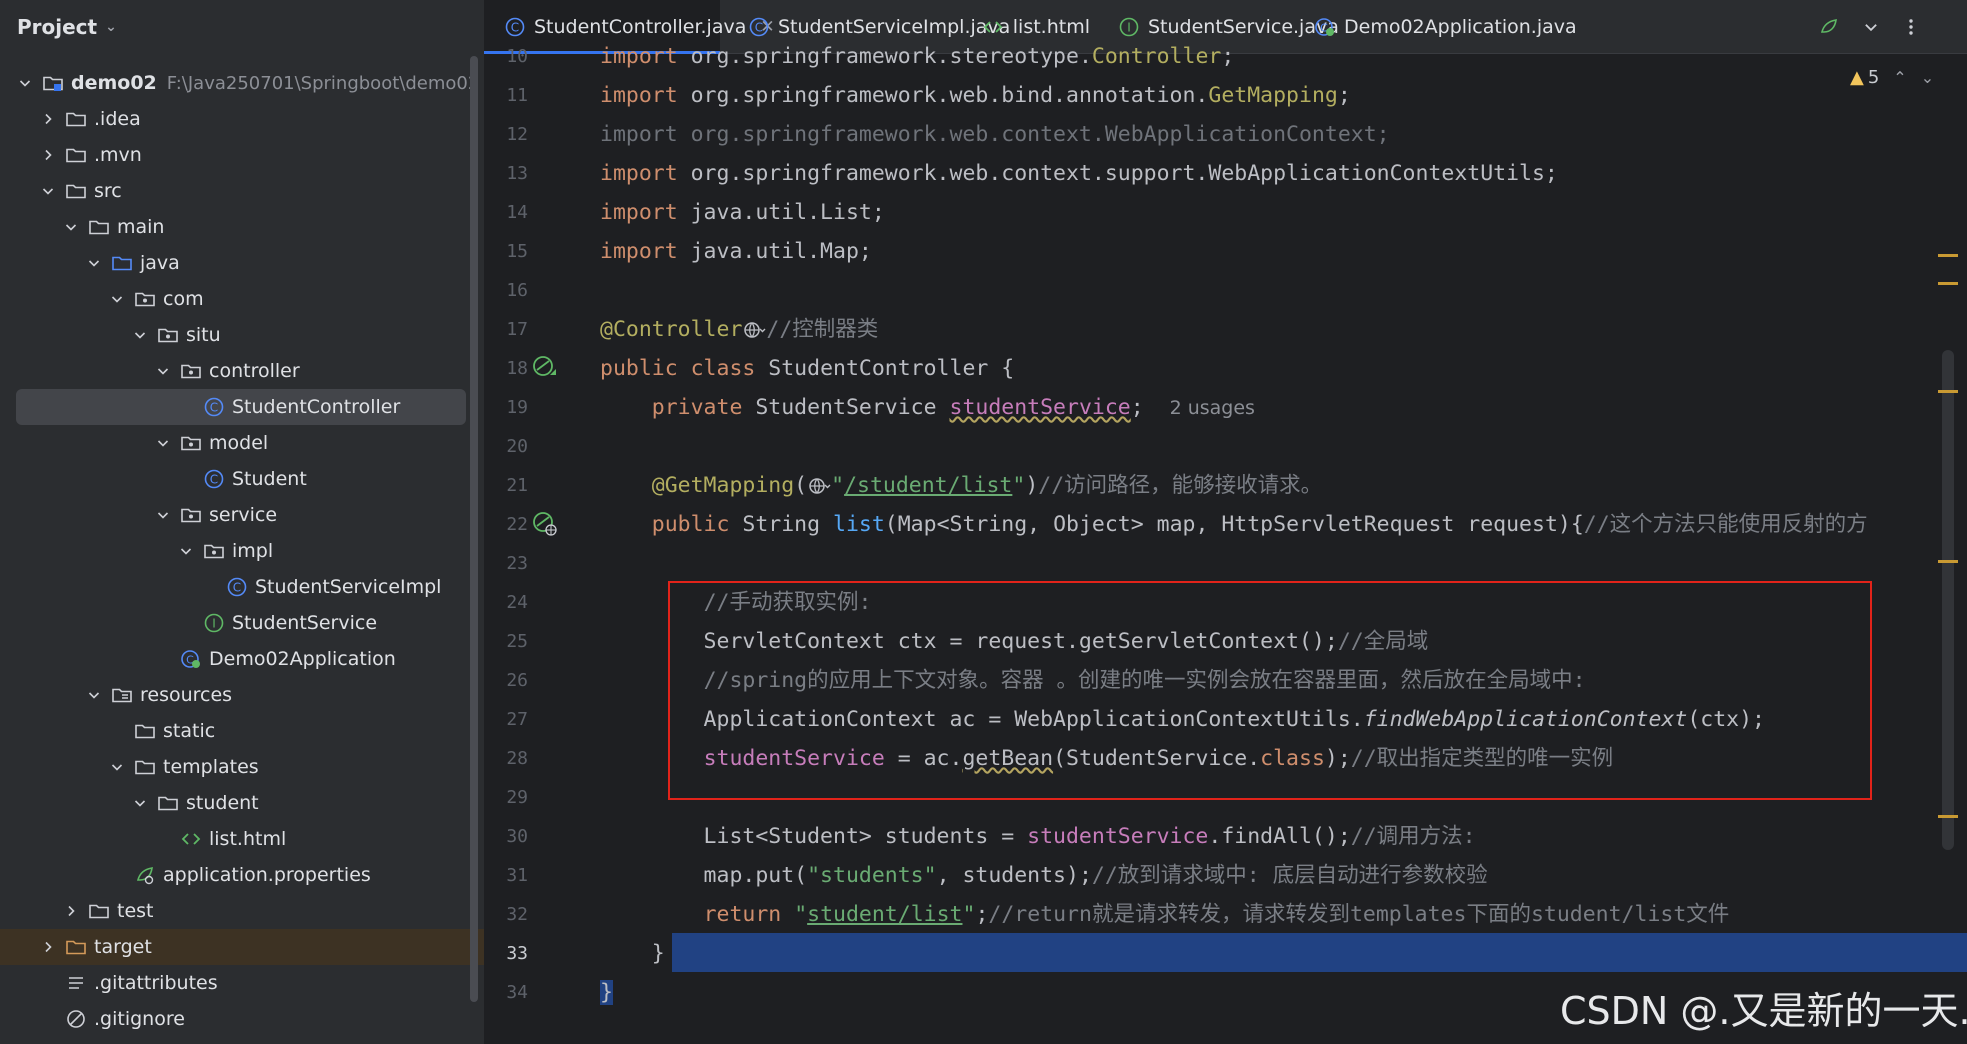  What do you see at coordinates (506, 290) in the screenshot?
I see `line-number: 16` at bounding box center [506, 290].